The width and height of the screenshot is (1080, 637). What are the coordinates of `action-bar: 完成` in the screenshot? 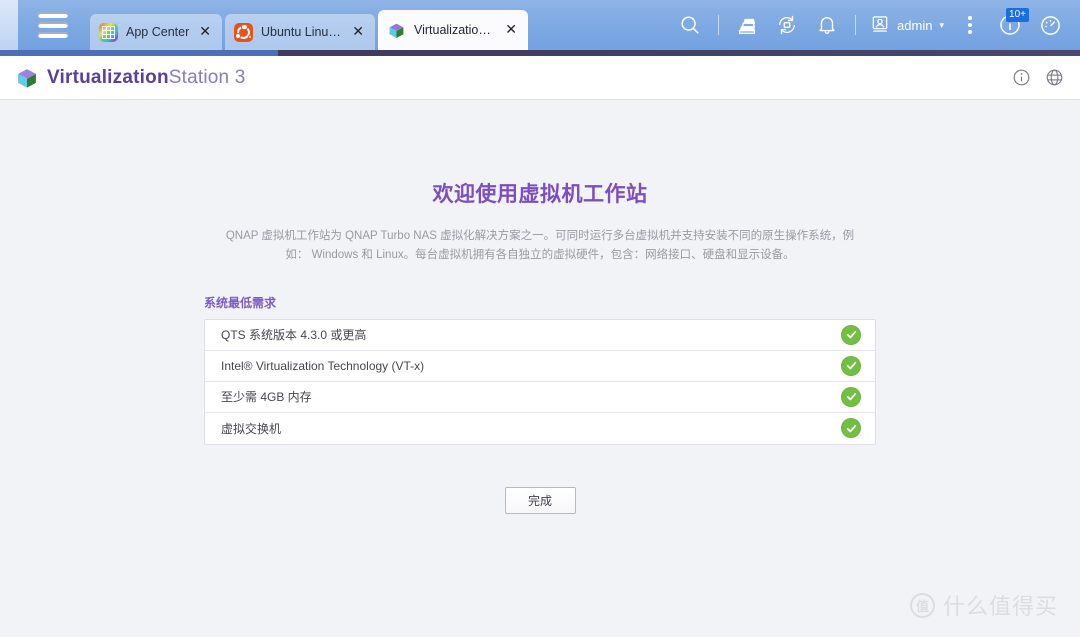 It's located at (540, 500).